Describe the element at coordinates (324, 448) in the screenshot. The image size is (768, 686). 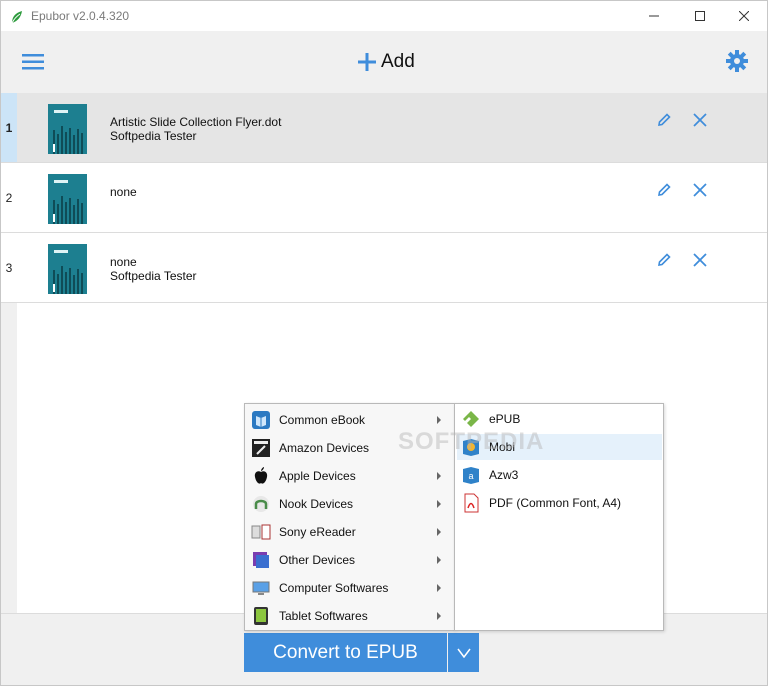
I see `menu-item-label: Amazon Devices` at that location.